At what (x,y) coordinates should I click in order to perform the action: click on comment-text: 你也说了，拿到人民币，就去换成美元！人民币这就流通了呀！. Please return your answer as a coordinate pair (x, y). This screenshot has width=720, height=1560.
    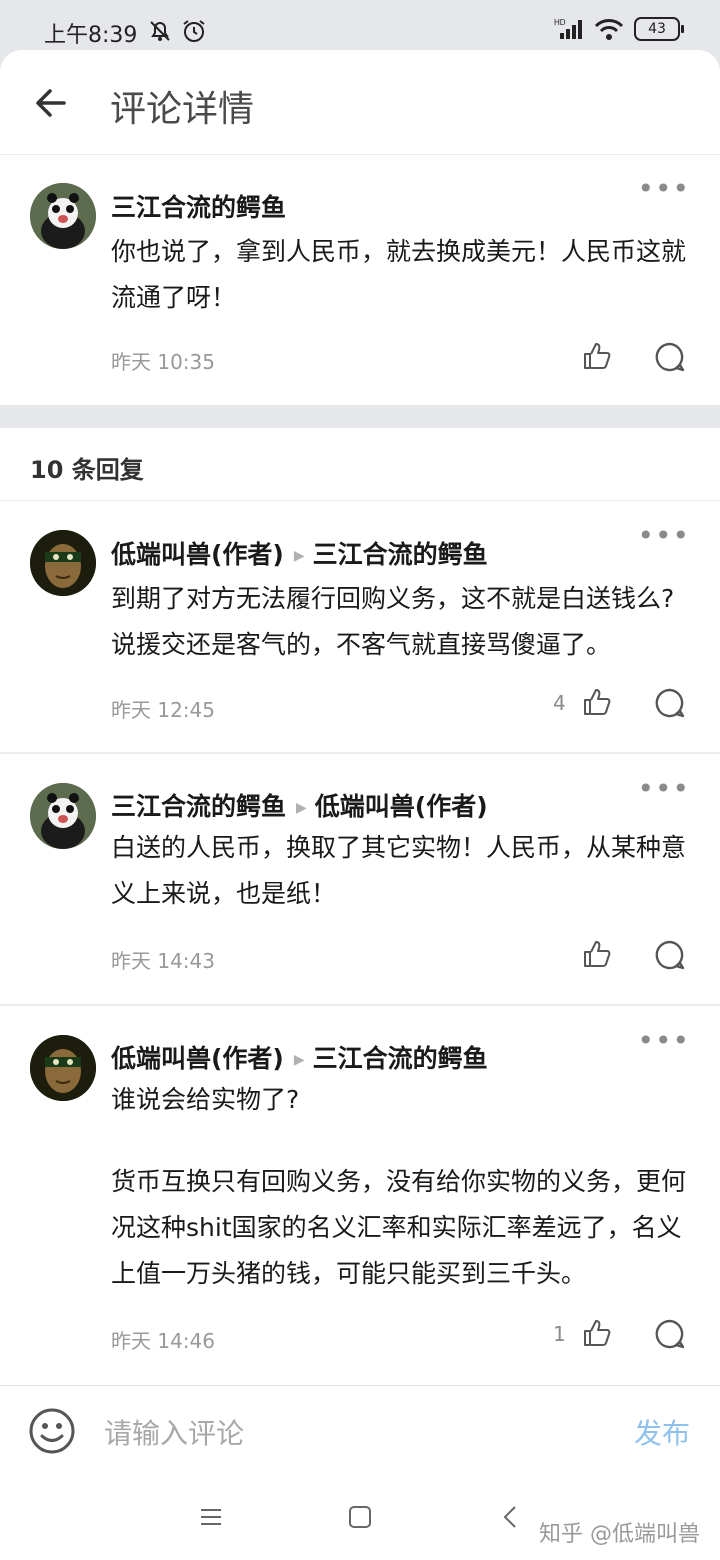
    Looking at the image, I should click on (399, 274).